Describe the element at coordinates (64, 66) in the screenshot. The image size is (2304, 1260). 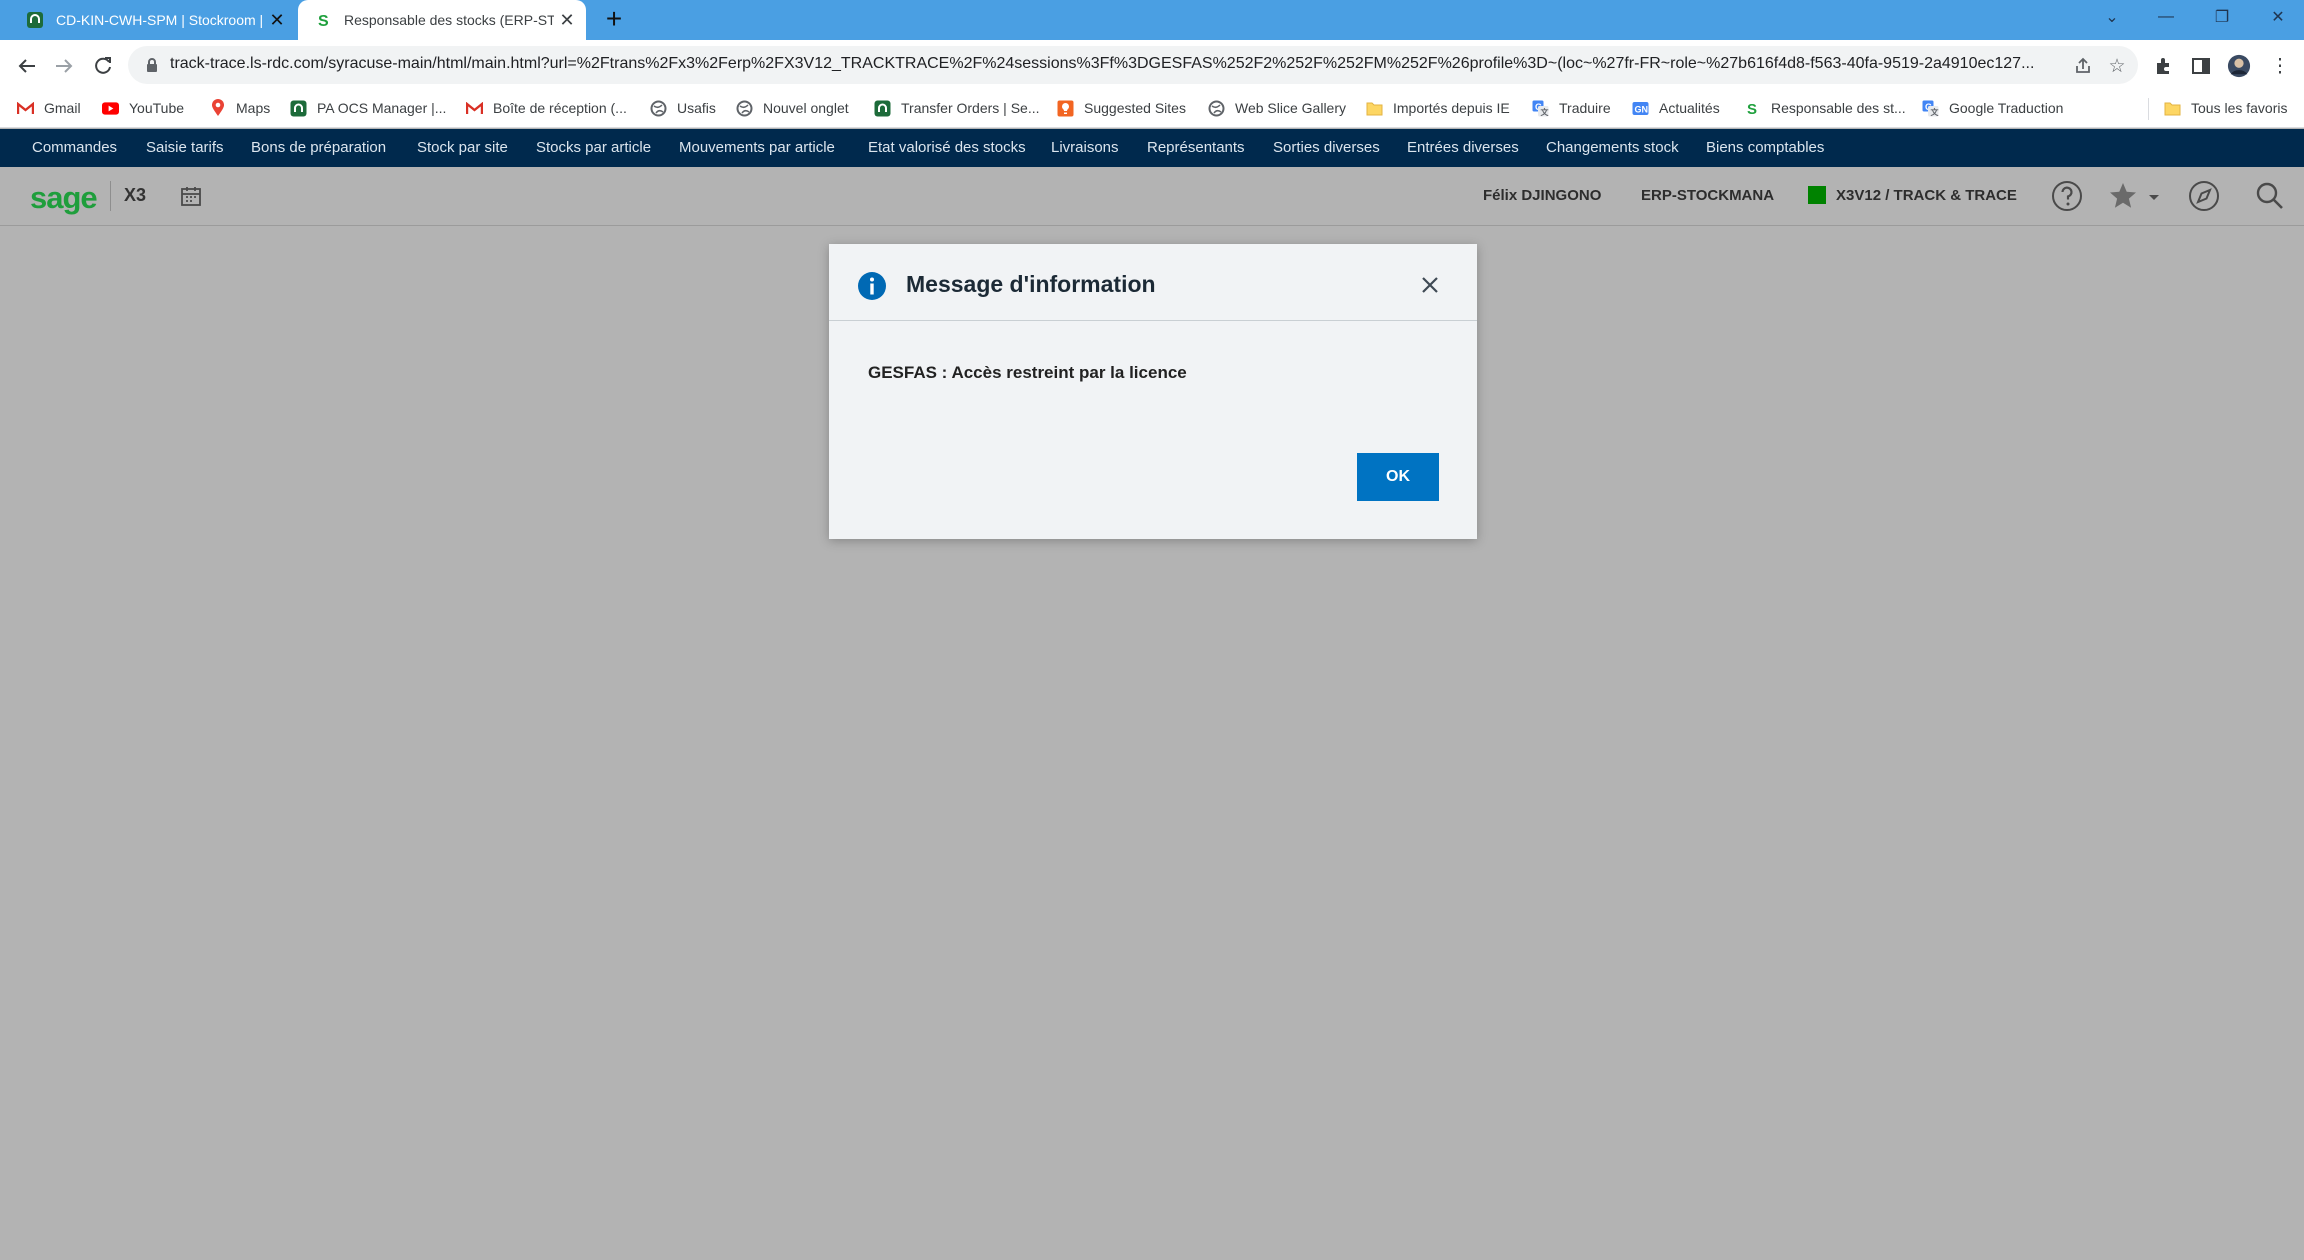
I see `forward-icon` at that location.